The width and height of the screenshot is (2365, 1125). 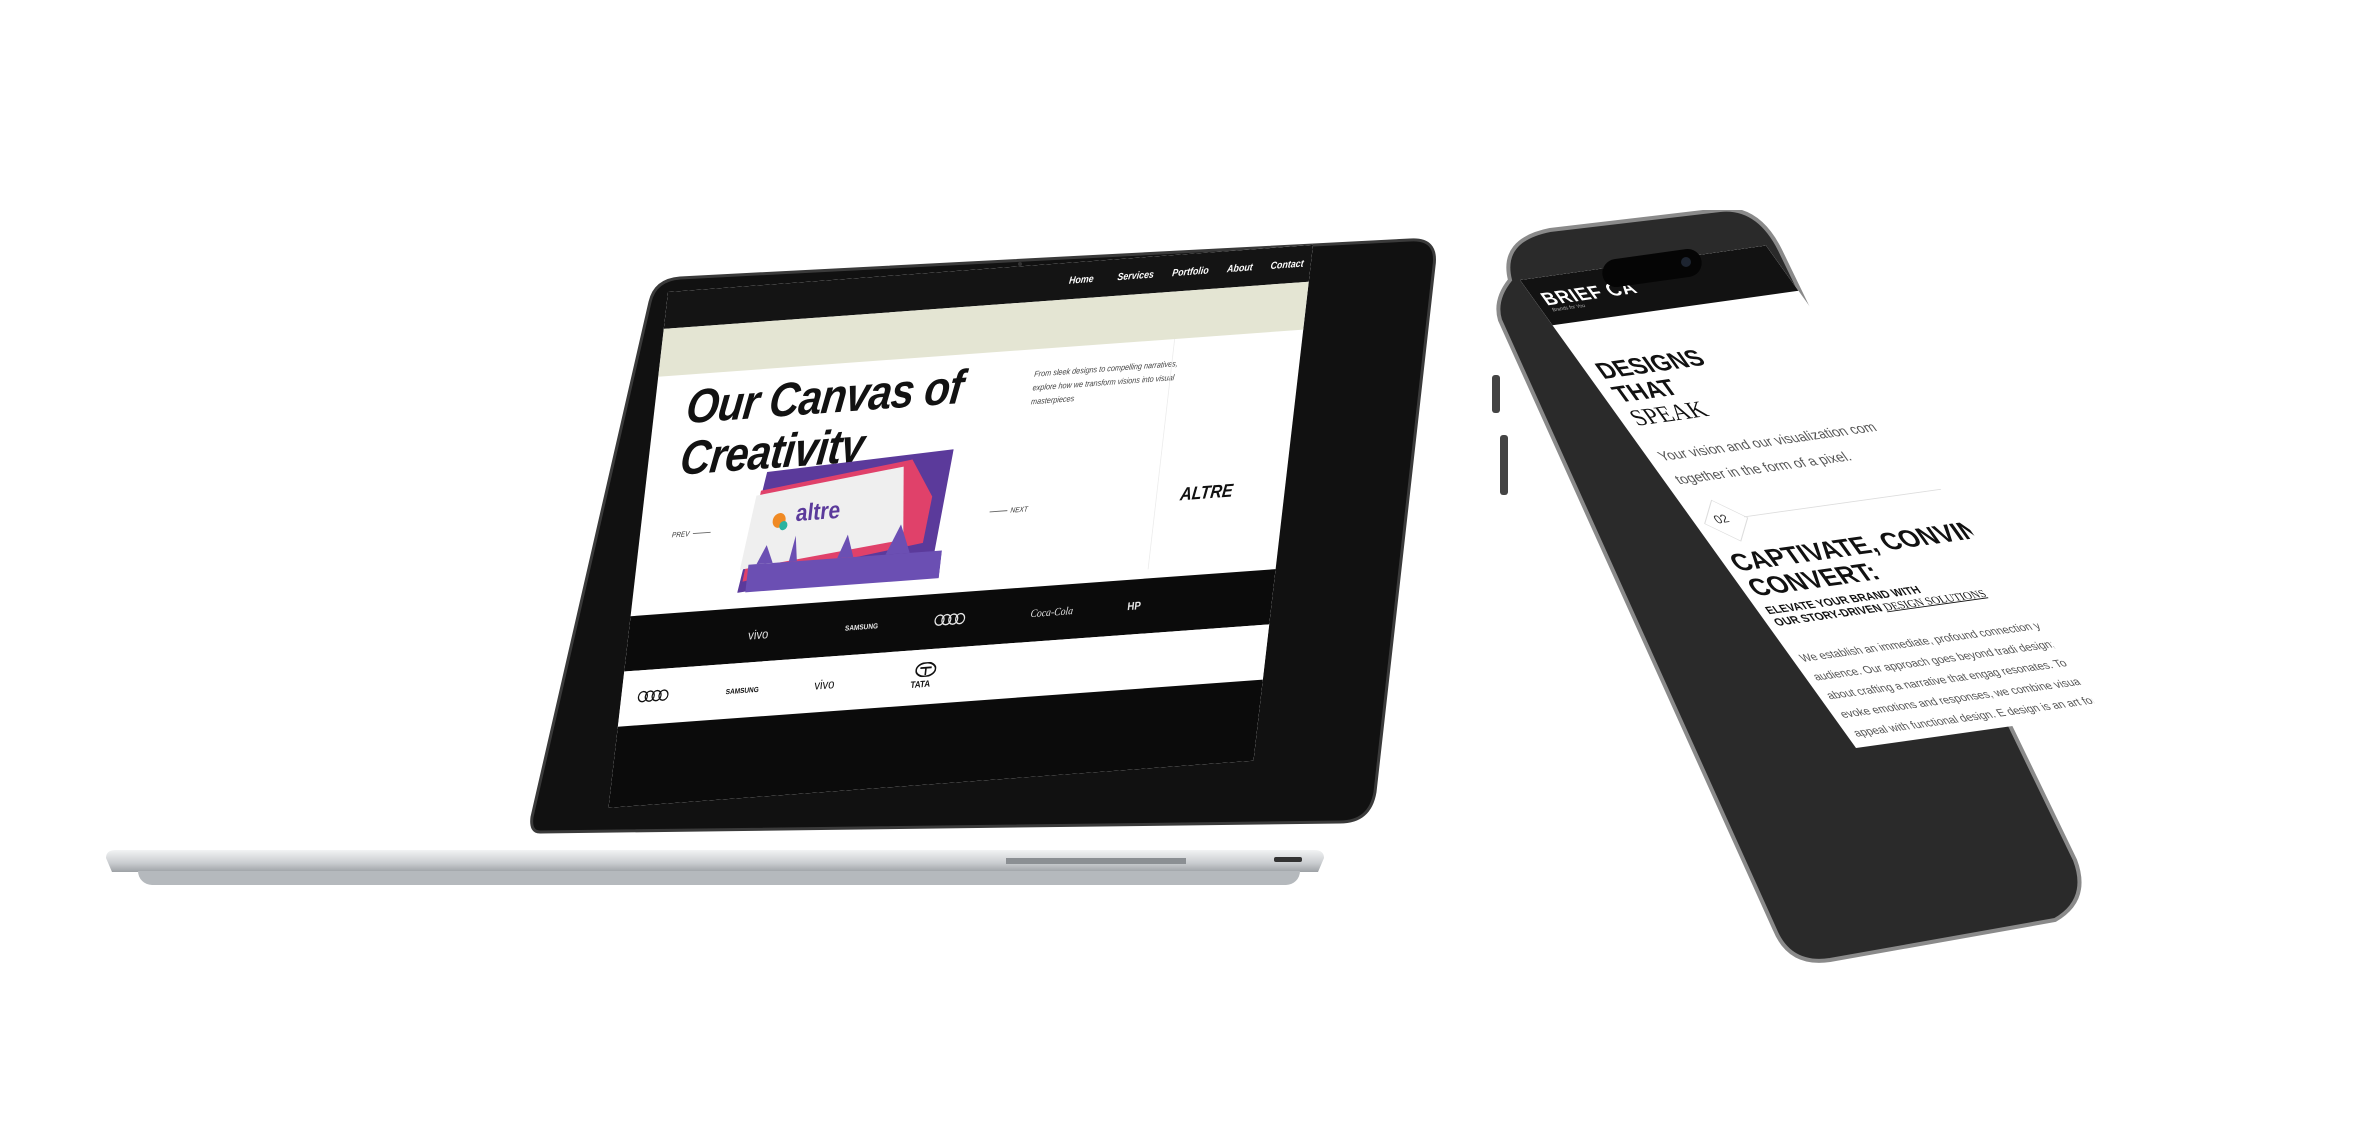 I want to click on laptop-base, so click(x=715, y=861).